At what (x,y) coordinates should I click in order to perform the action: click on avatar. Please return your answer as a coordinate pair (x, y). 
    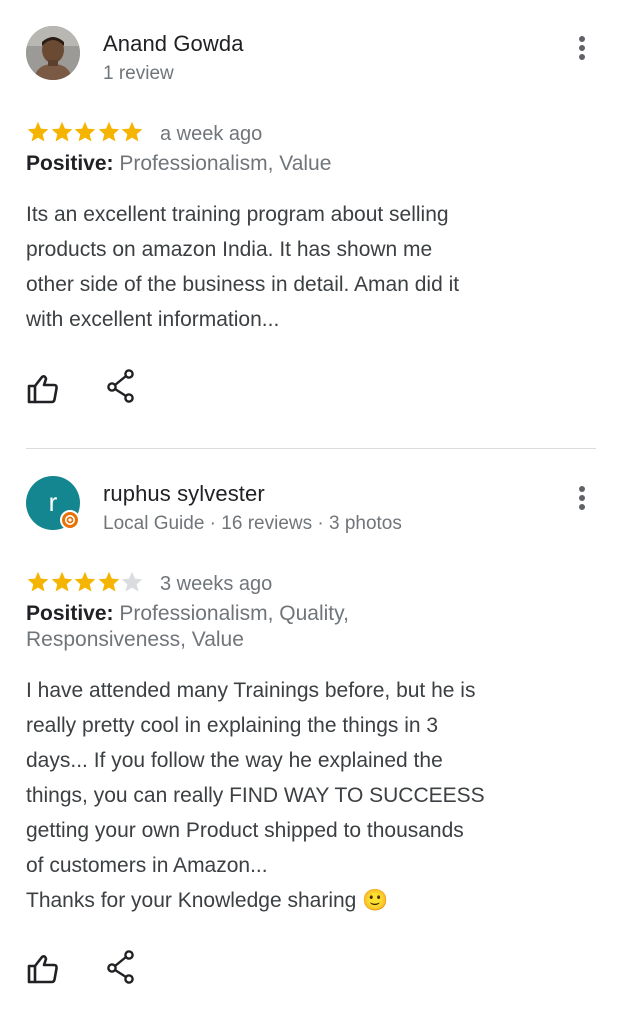
    Looking at the image, I should click on (53, 53).